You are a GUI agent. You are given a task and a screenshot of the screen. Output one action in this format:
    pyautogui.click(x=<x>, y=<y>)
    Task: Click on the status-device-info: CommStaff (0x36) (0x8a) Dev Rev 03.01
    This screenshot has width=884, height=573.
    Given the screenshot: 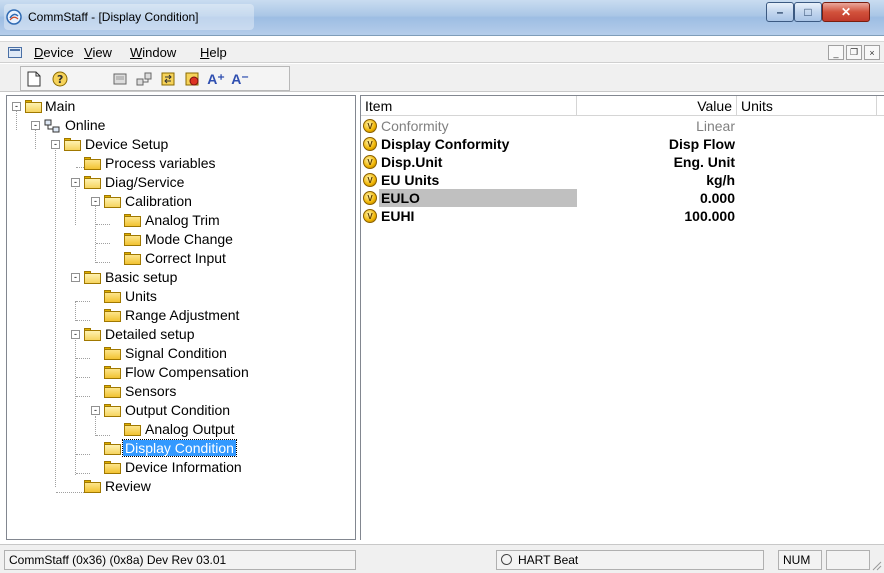 What is the action you would take?
    pyautogui.click(x=180, y=560)
    